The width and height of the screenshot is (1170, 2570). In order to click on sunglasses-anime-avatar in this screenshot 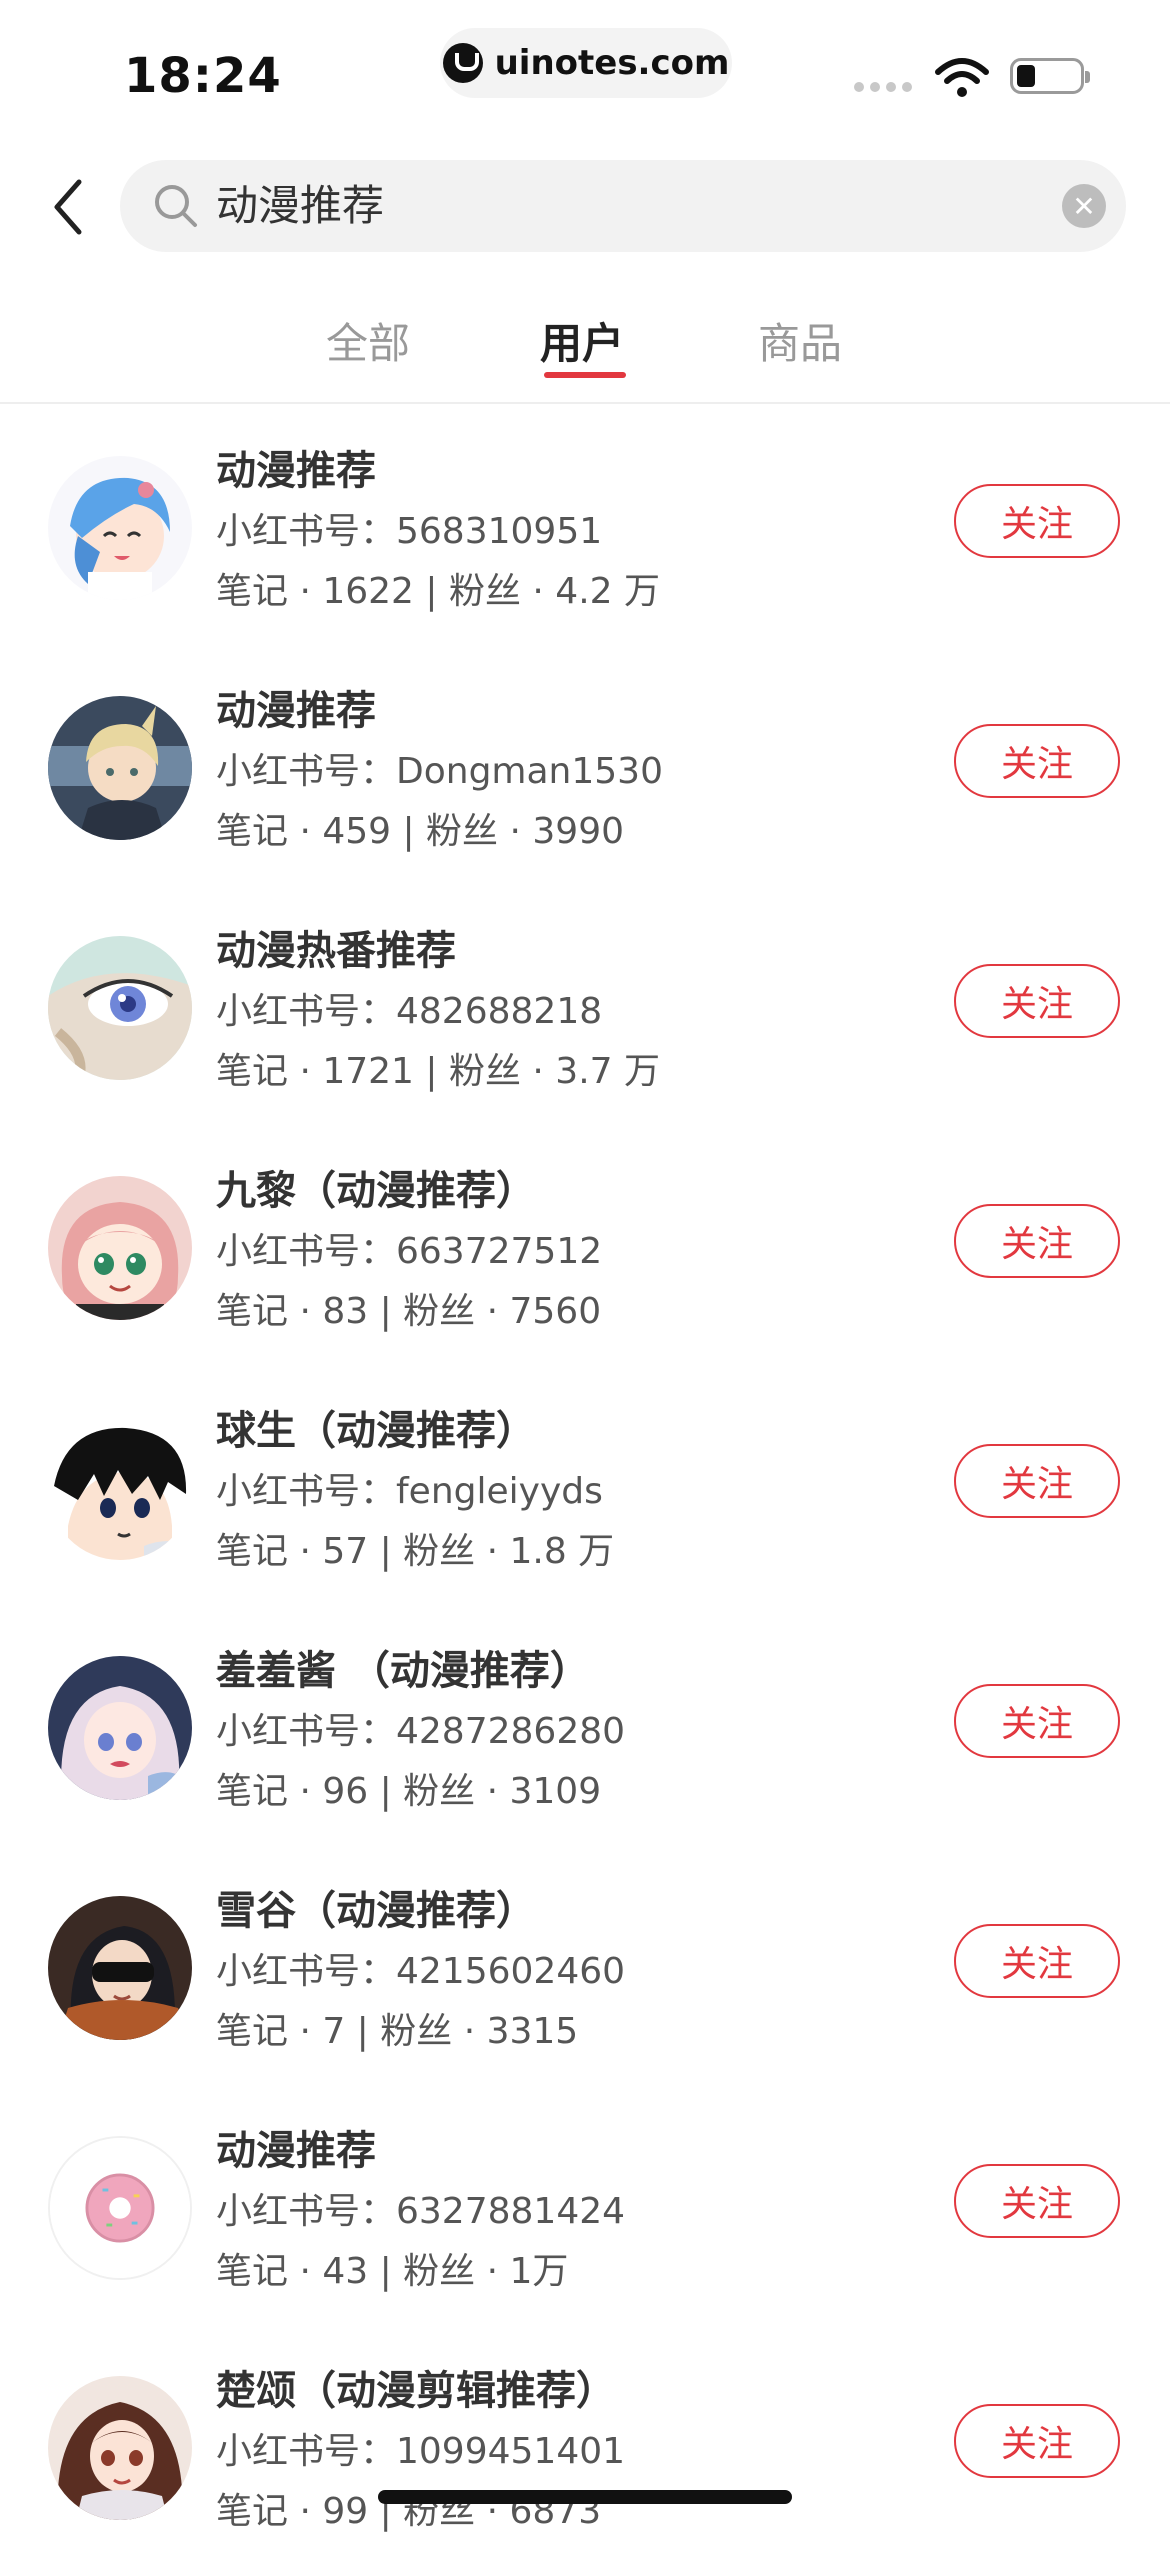, I will do `click(120, 1968)`.